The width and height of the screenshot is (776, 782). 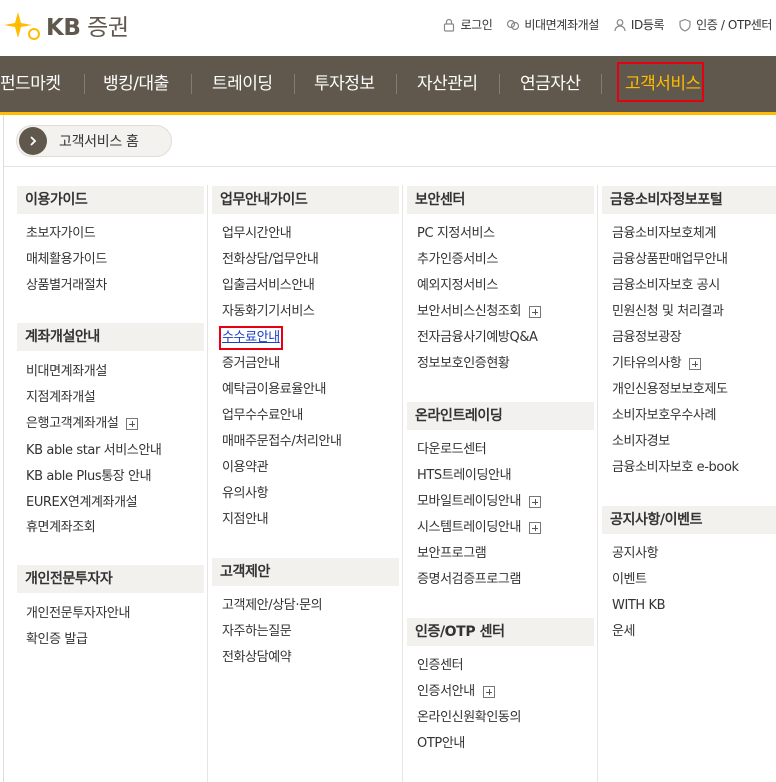 I want to click on section-title: 온라인트레이딩, so click(x=500, y=416).